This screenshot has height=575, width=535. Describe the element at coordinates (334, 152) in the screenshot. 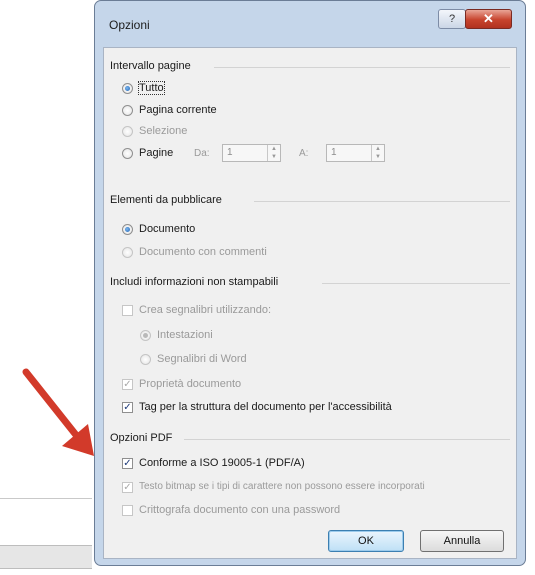

I see `to-page-value: 1` at that location.